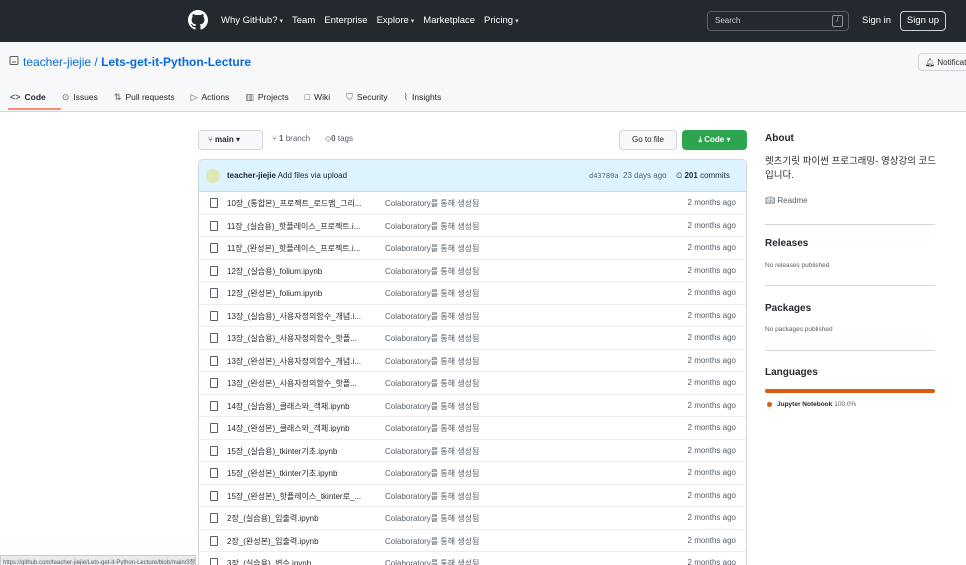  Describe the element at coordinates (230, 140) in the screenshot. I see `branch-select-button: ⑂ main ▾` at that location.